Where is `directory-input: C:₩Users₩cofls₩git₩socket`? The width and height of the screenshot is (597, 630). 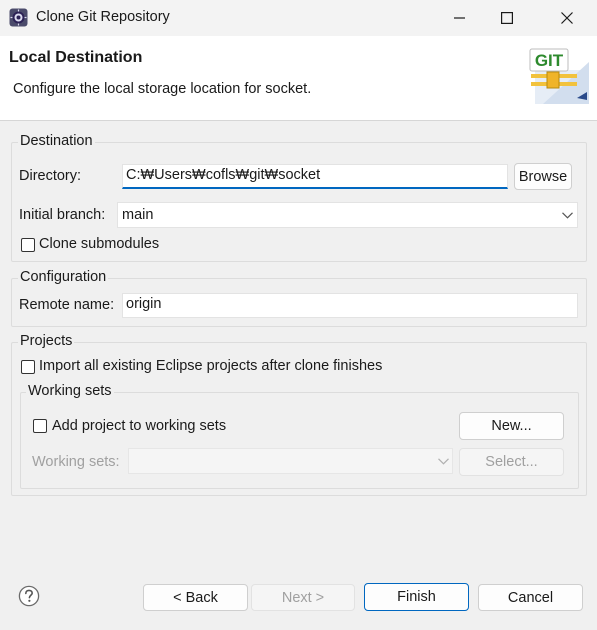 directory-input: C:₩Users₩cofls₩git₩socket is located at coordinates (315, 176).